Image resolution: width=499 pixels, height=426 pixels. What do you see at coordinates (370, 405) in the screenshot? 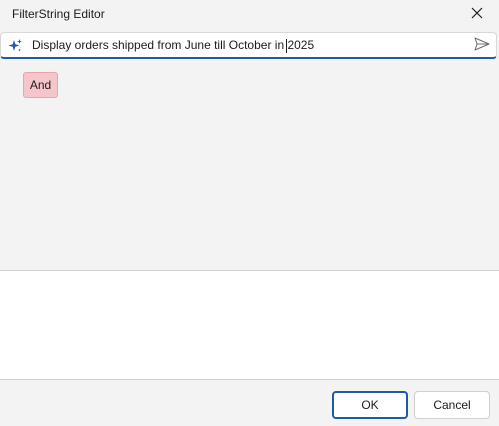
I see `ok-button: OK` at bounding box center [370, 405].